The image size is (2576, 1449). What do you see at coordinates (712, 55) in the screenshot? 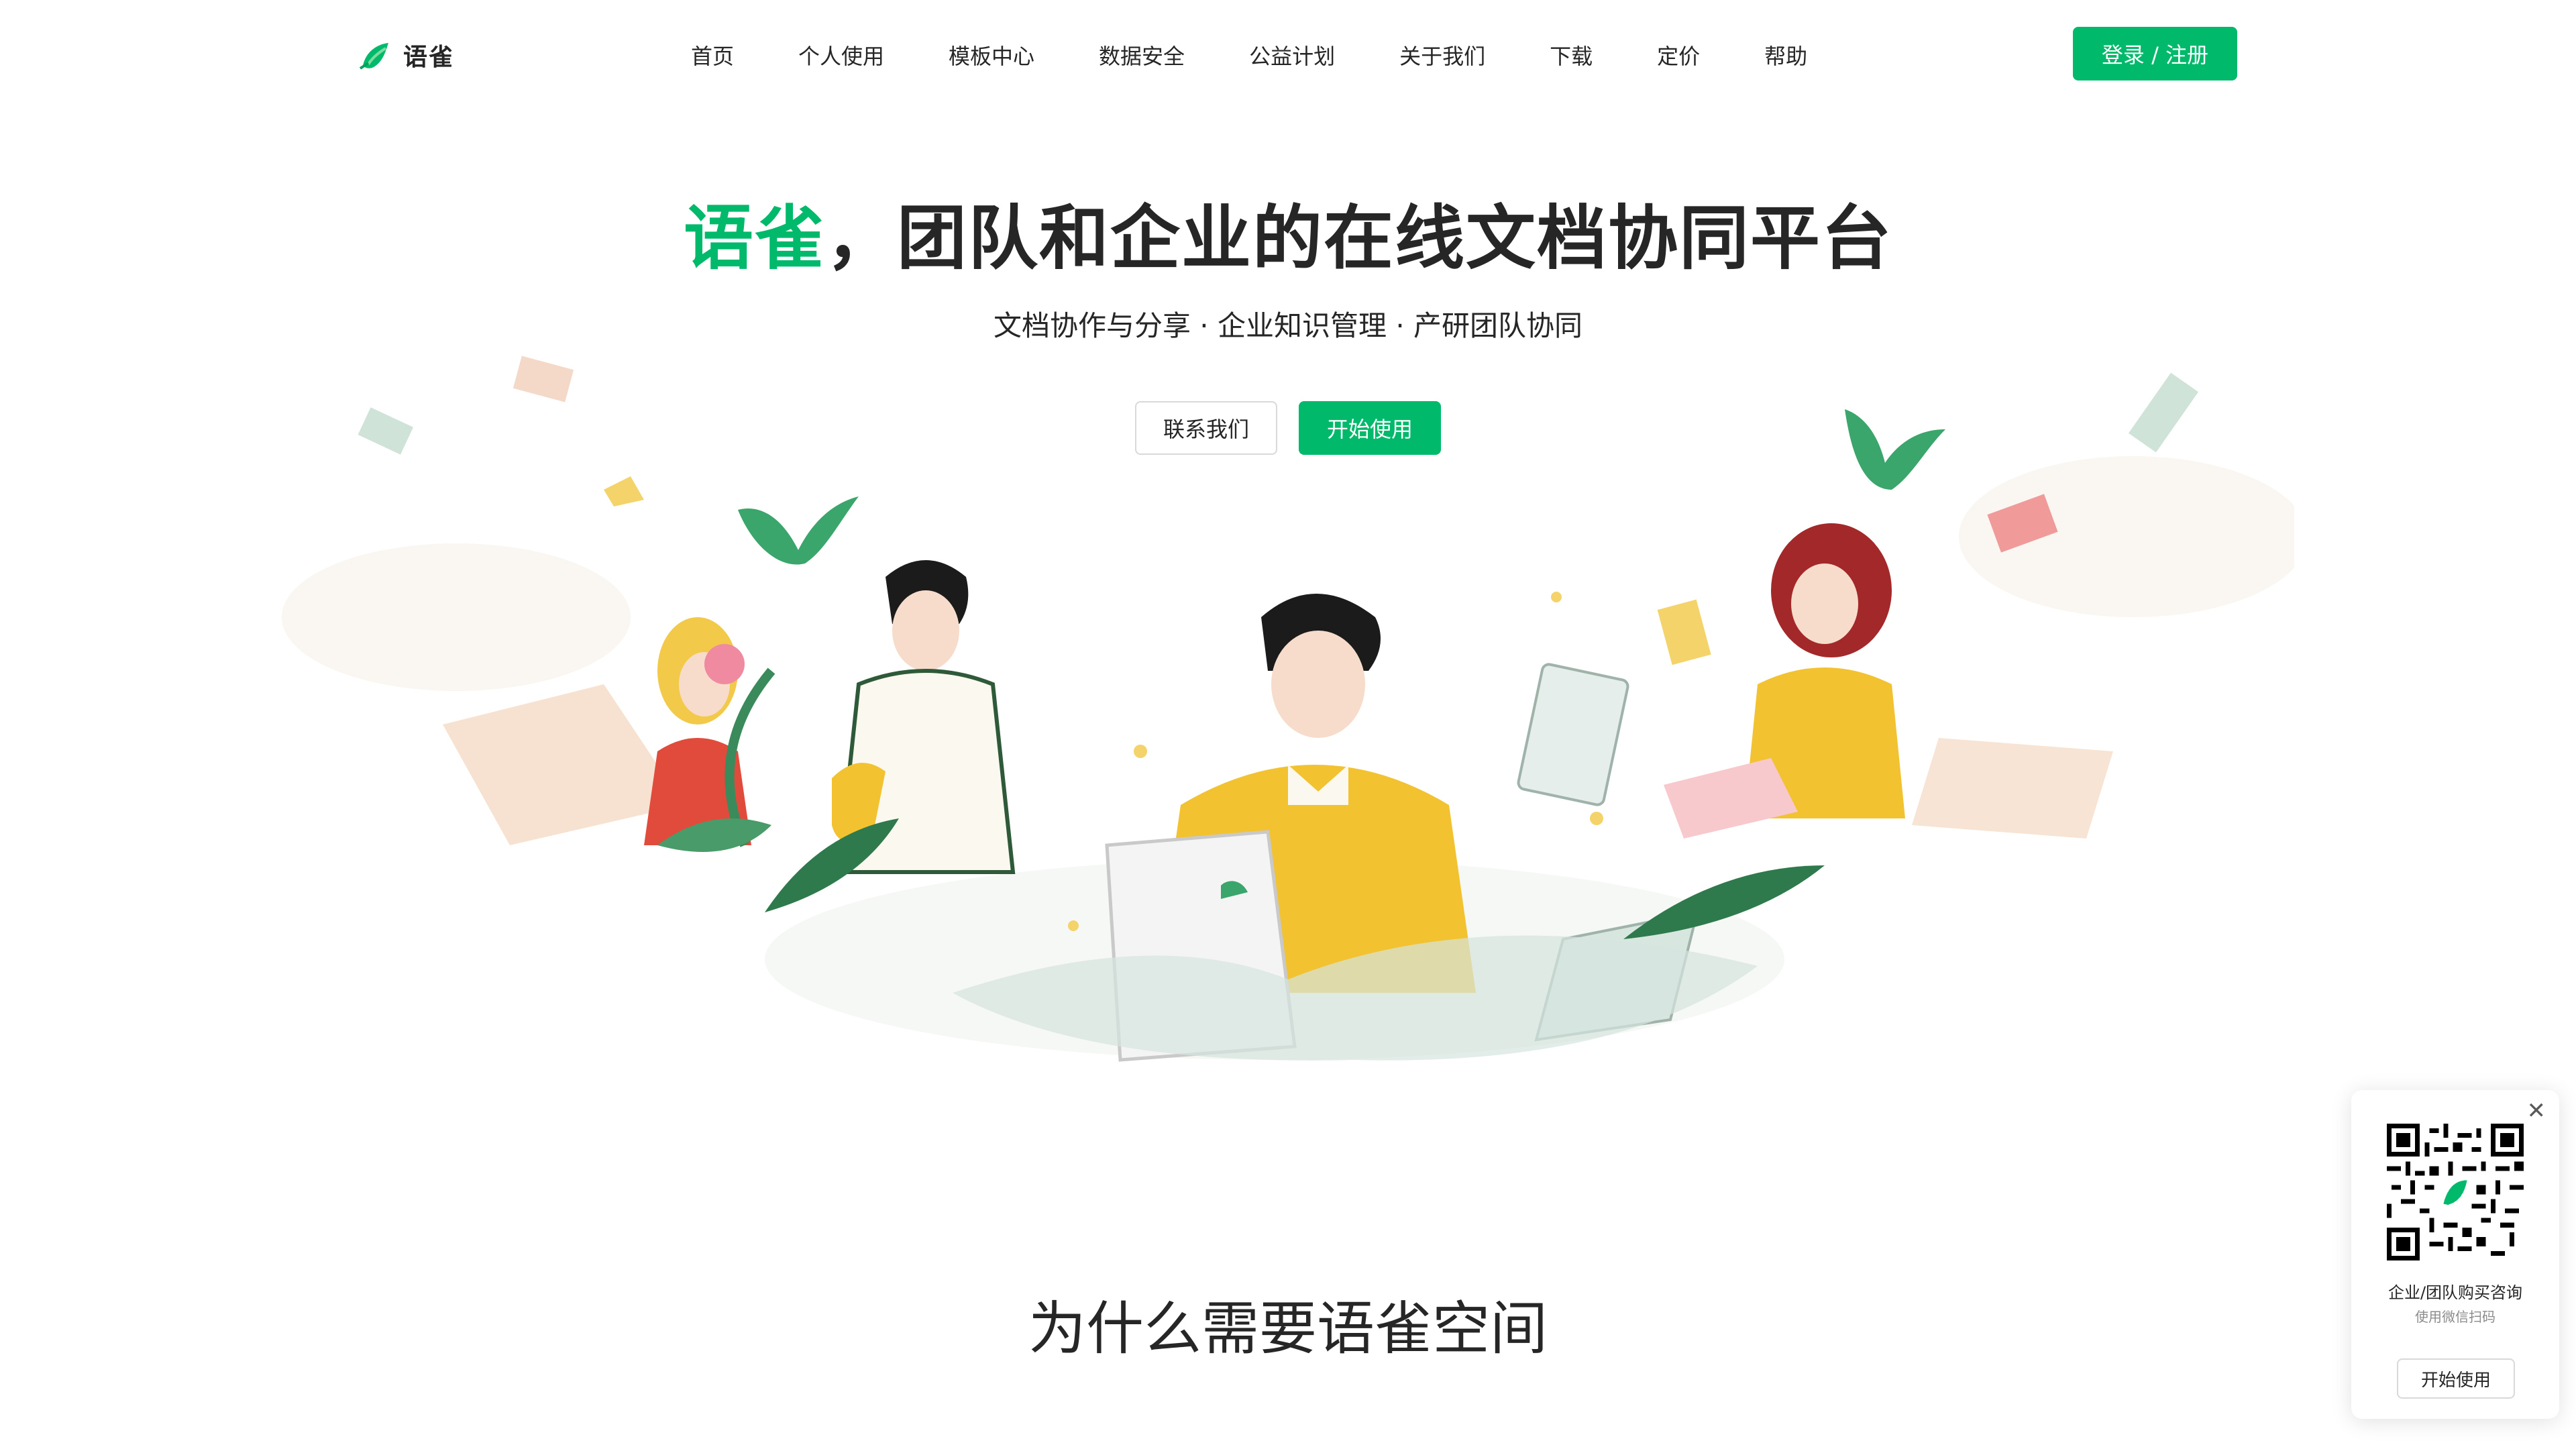
I see `nav-home: 首页` at bounding box center [712, 55].